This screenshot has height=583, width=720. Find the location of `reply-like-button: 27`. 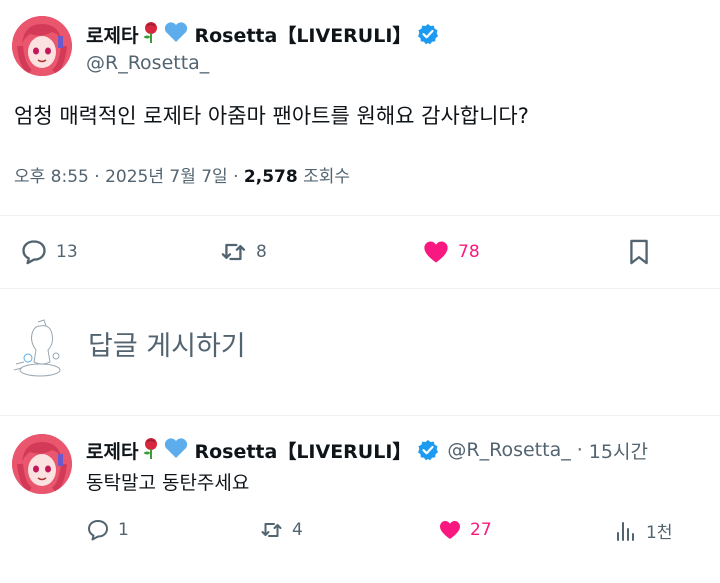

reply-like-button: 27 is located at coordinates (465, 530).